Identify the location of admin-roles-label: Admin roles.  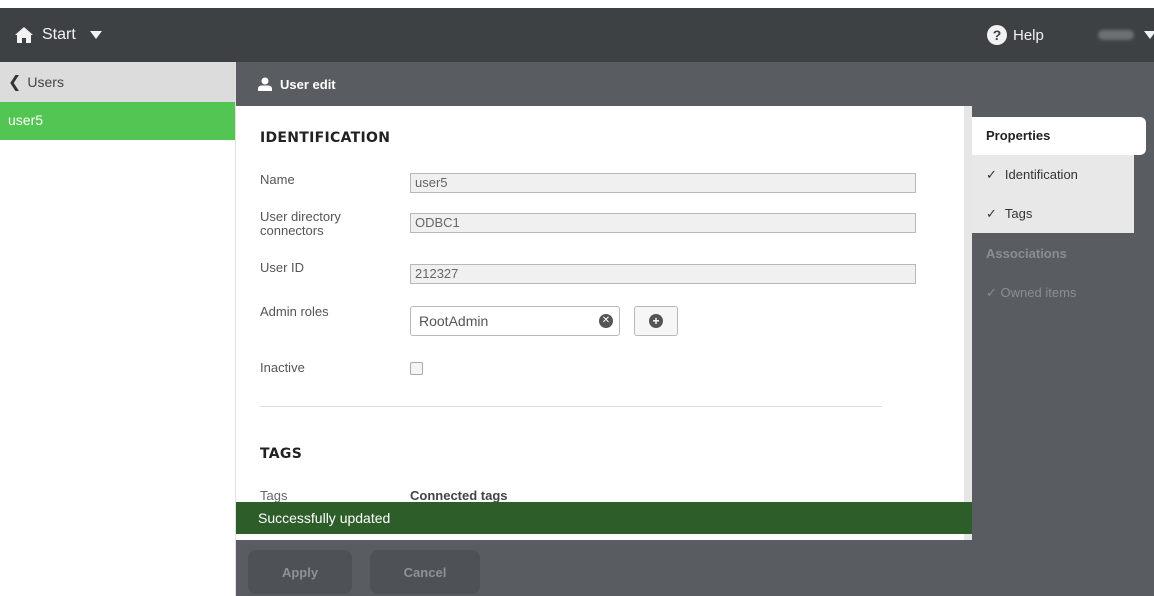
(294, 311).